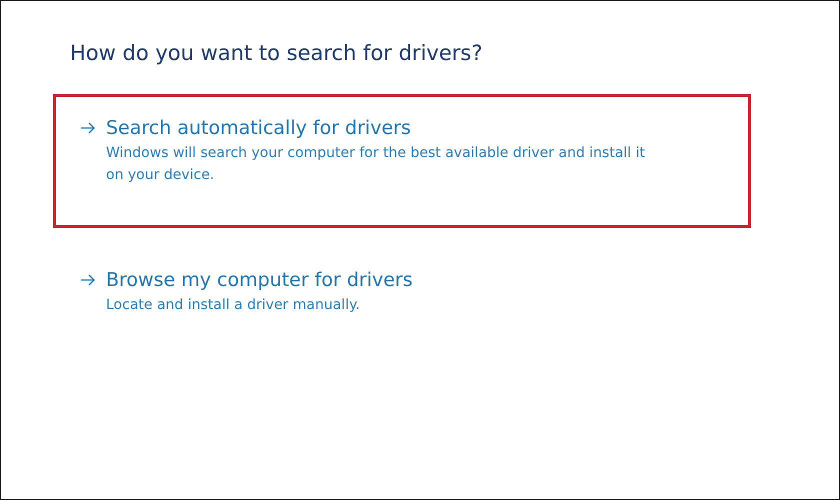  What do you see at coordinates (376, 164) in the screenshot?
I see `option-description: Windows will search your computer for the best available driver and install it on your device.` at bounding box center [376, 164].